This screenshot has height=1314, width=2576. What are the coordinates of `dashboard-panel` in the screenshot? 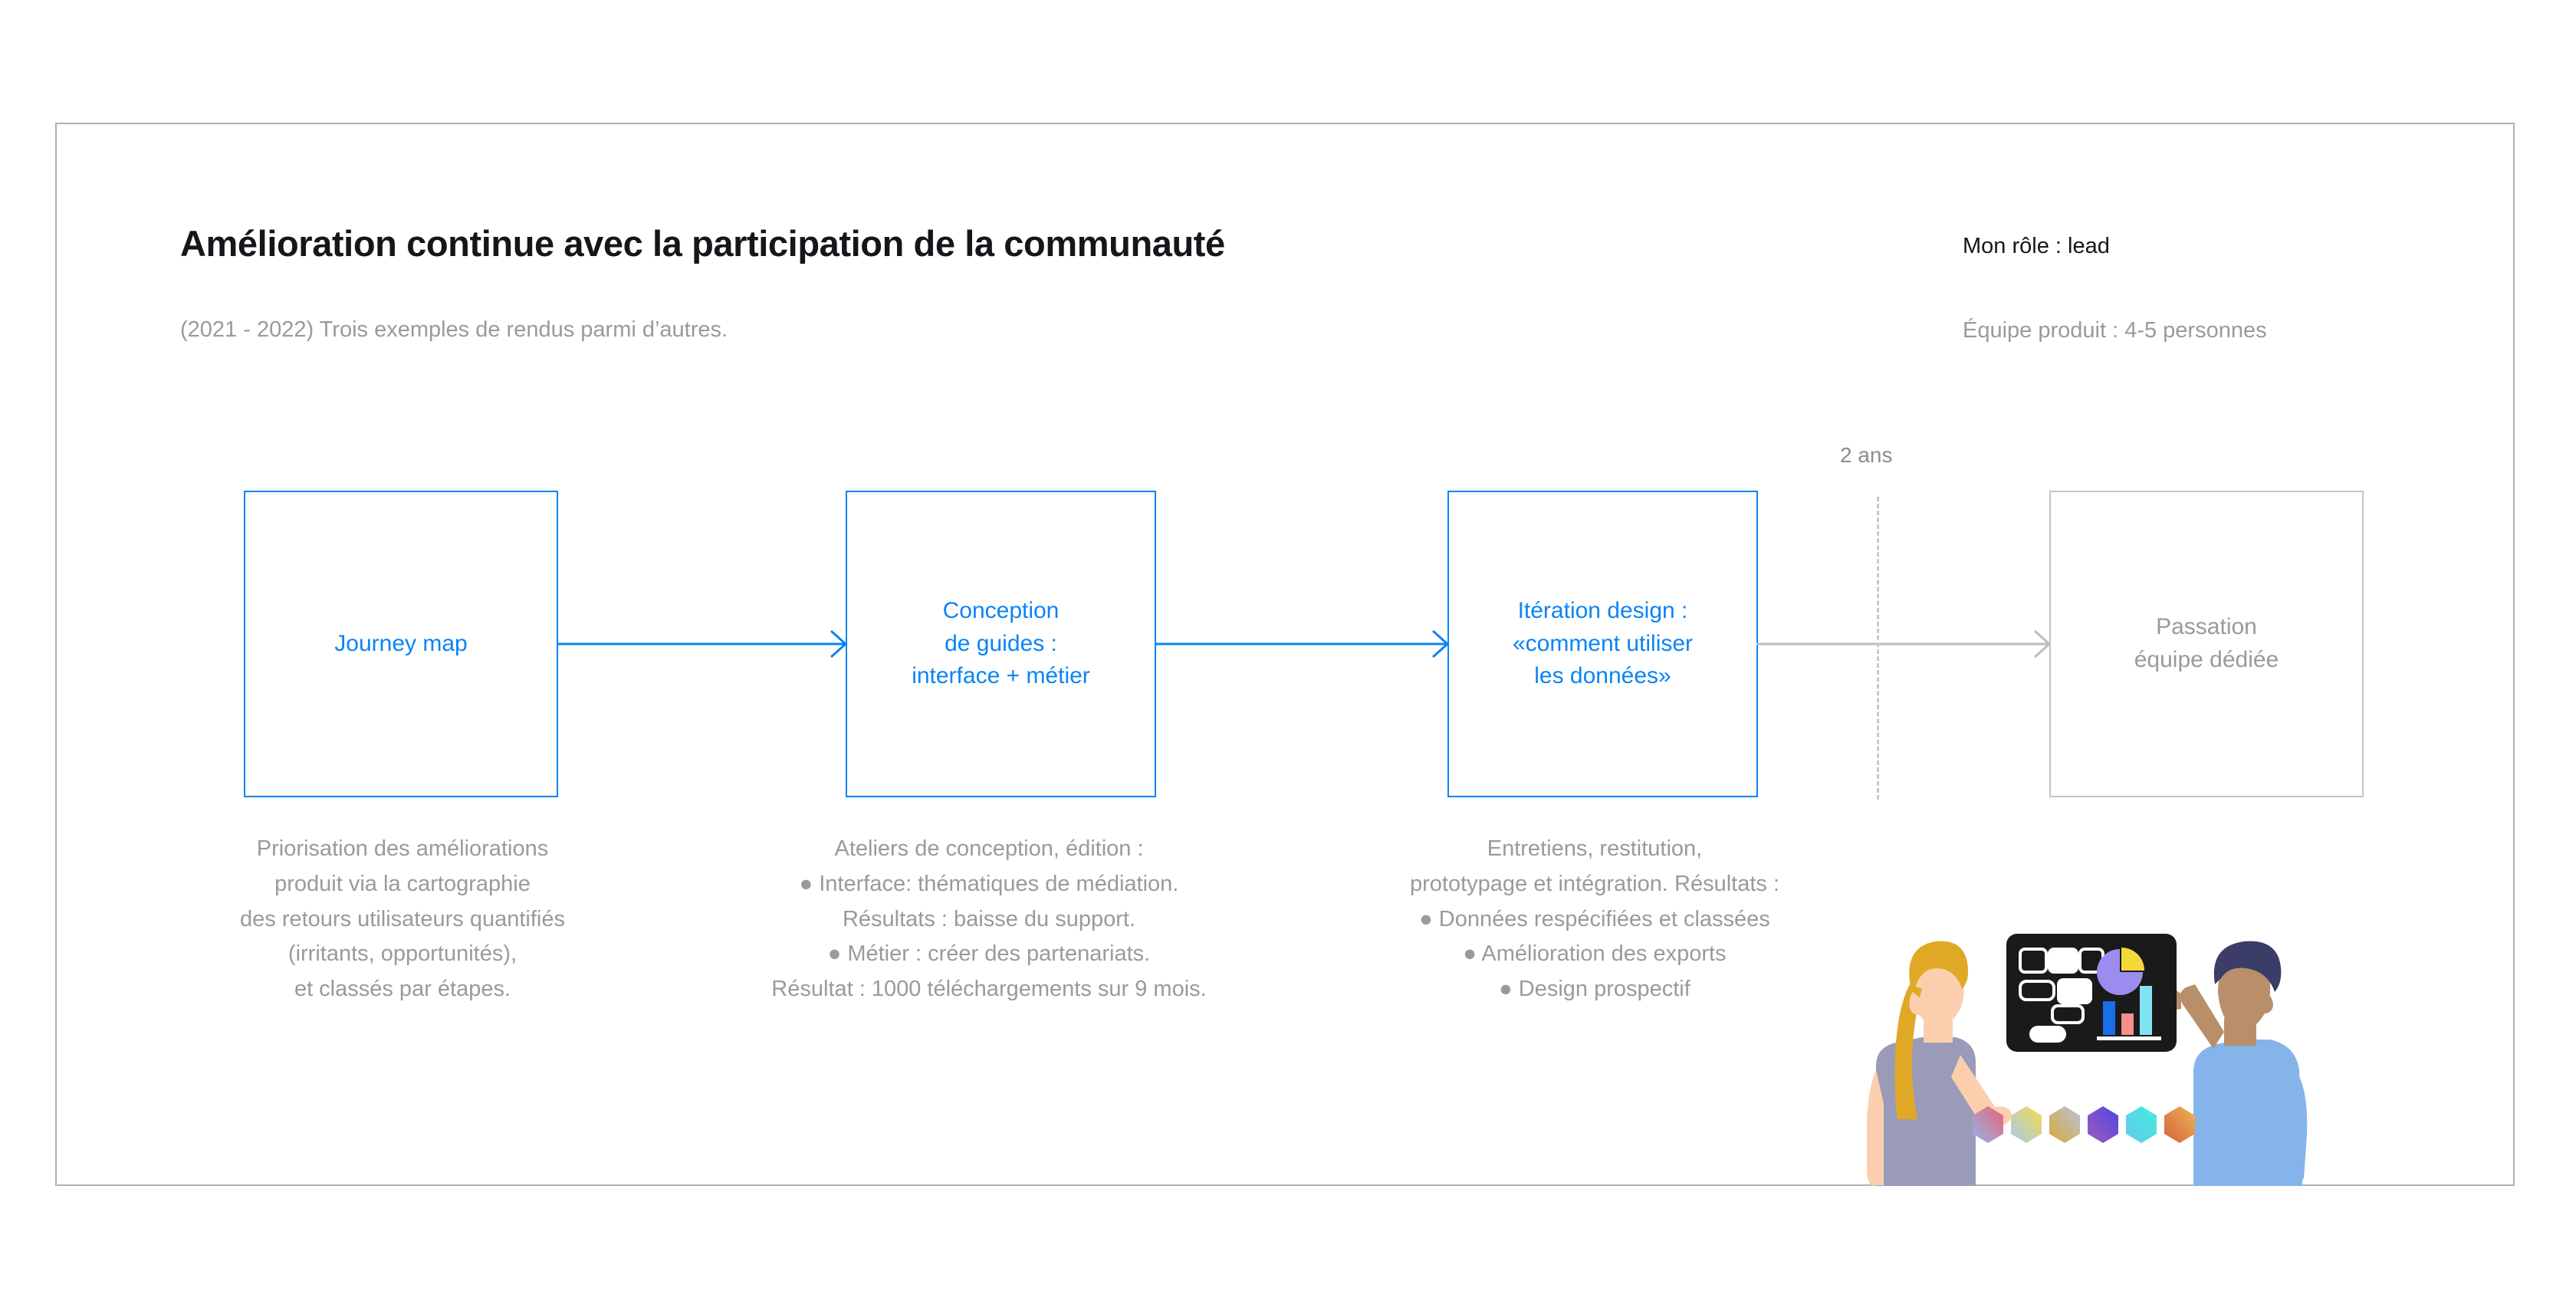 It's located at (2091, 993).